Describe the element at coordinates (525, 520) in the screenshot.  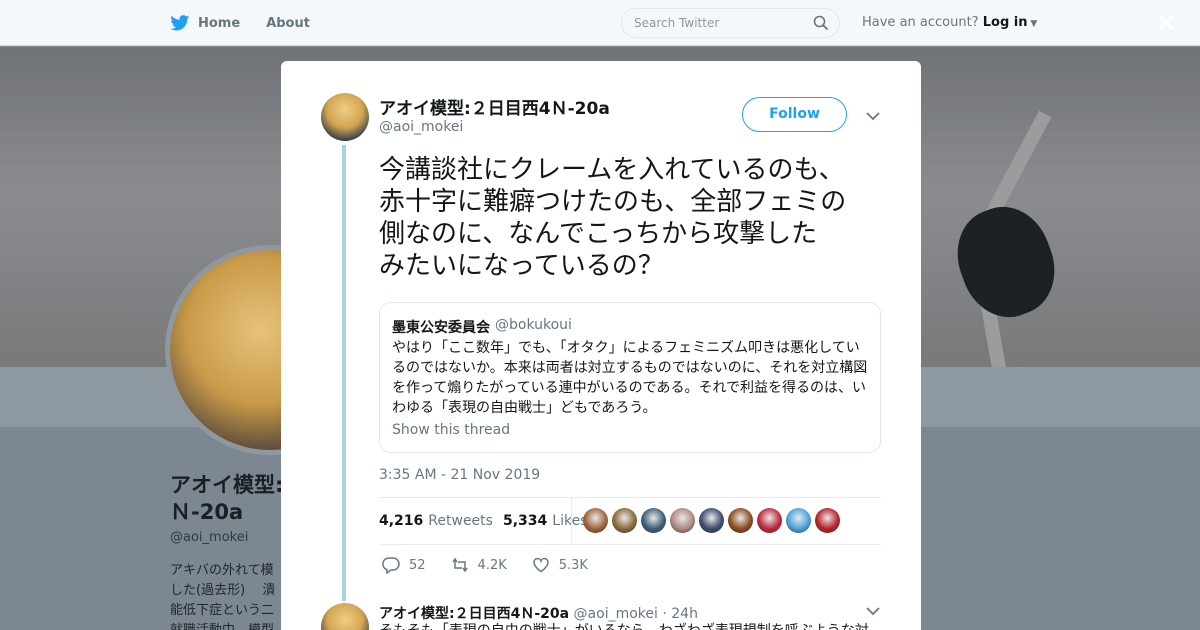
I see `likes-count: 5,334` at that location.